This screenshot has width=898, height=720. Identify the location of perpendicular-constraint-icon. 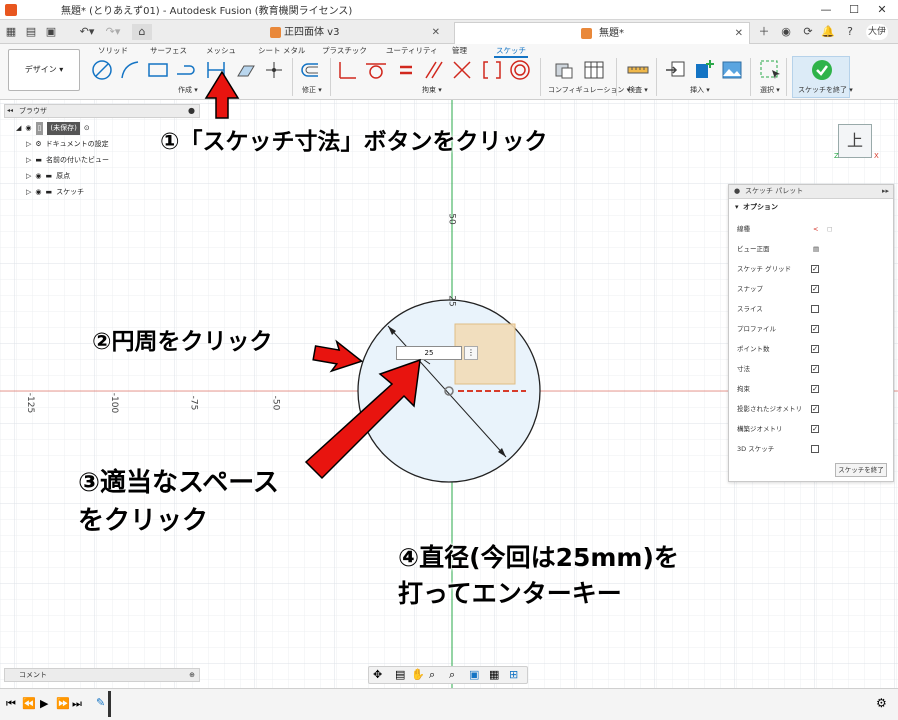
(462, 70).